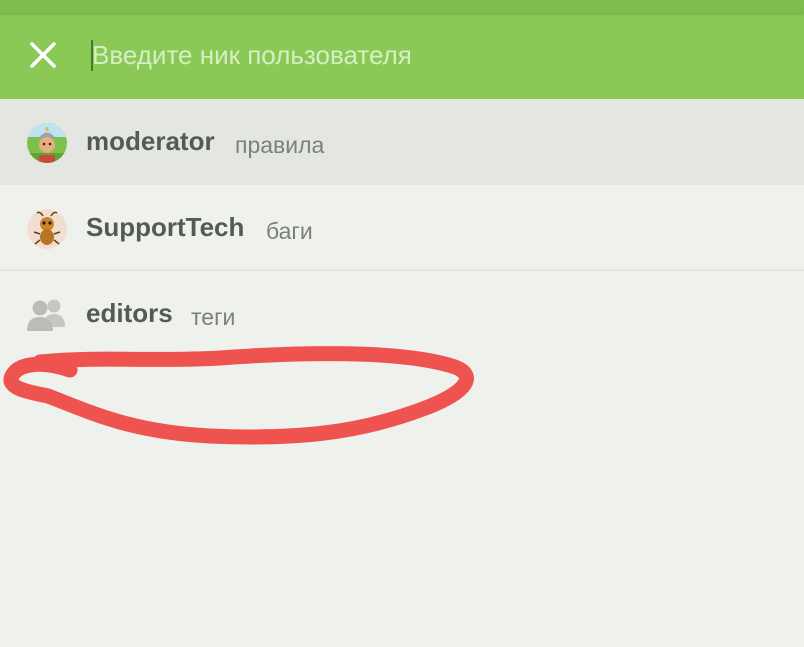 This screenshot has height=647, width=804. Describe the element at coordinates (238, 395) in the screenshot. I see `red-annotation-scribble` at that location.